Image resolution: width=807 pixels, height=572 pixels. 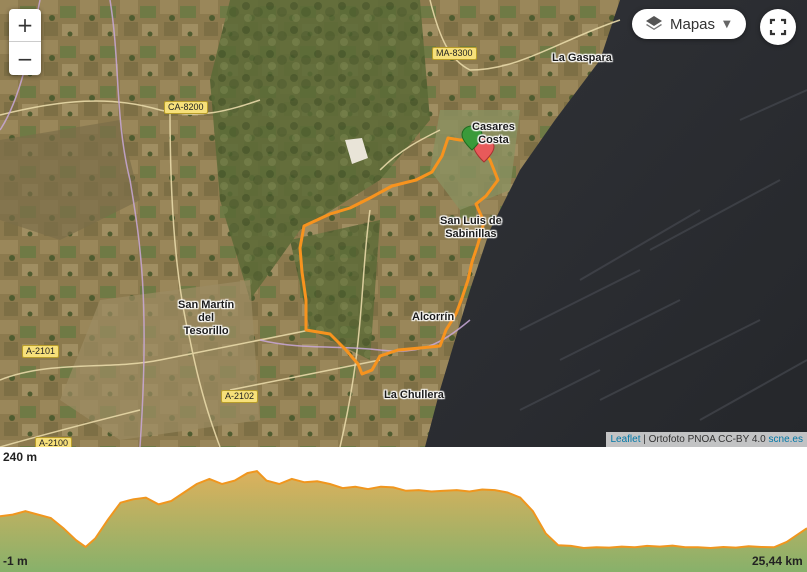 What do you see at coordinates (786, 439) in the screenshot?
I see `scne-link: scne.es` at bounding box center [786, 439].